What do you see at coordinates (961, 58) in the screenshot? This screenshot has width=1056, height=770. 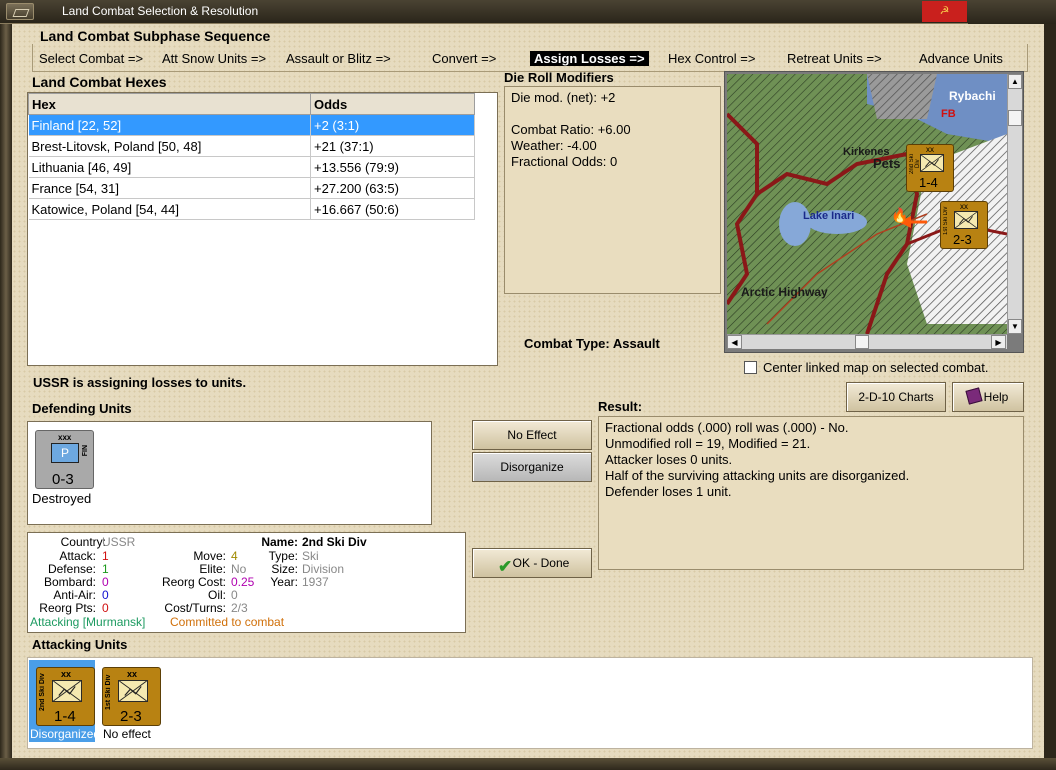 I see `seq-step-advance: Advance Units` at bounding box center [961, 58].